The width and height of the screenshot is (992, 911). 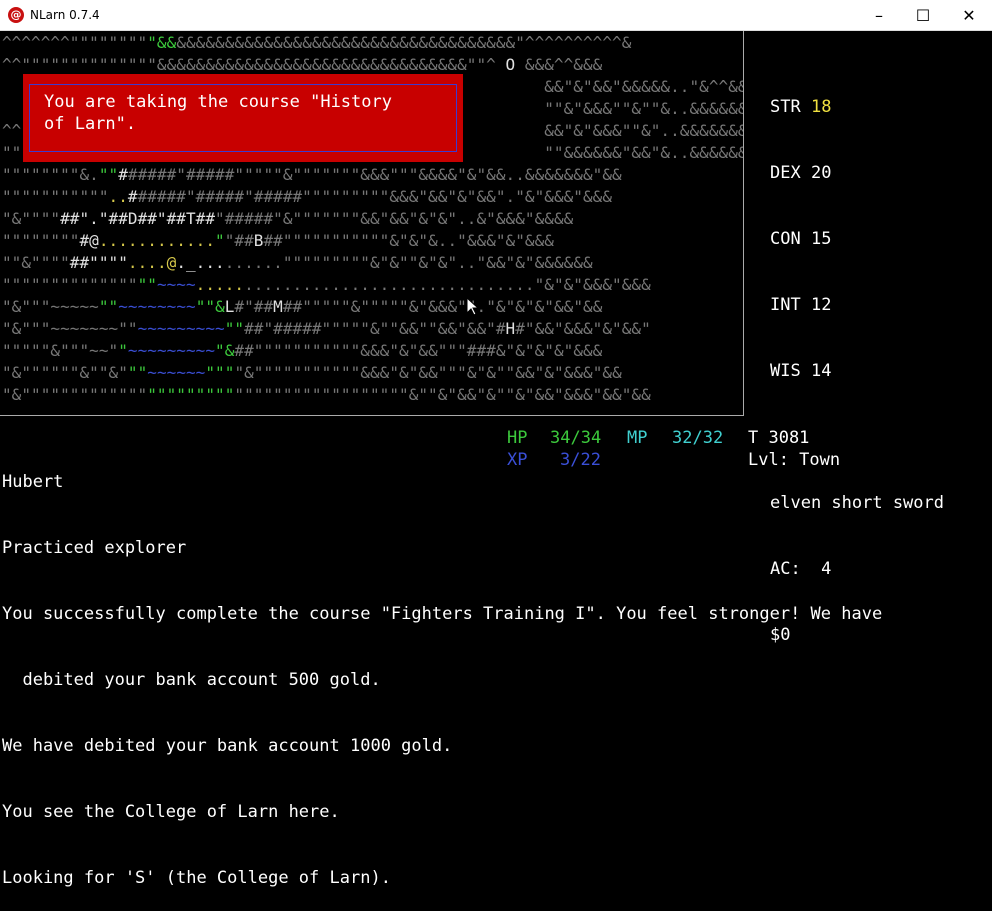 I want to click on maximize-button: ☐, so click(x=923, y=15).